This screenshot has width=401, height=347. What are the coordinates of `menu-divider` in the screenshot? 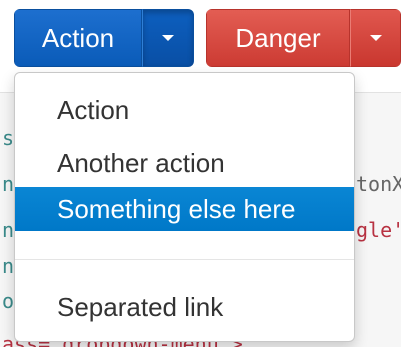 It's located at (184, 259).